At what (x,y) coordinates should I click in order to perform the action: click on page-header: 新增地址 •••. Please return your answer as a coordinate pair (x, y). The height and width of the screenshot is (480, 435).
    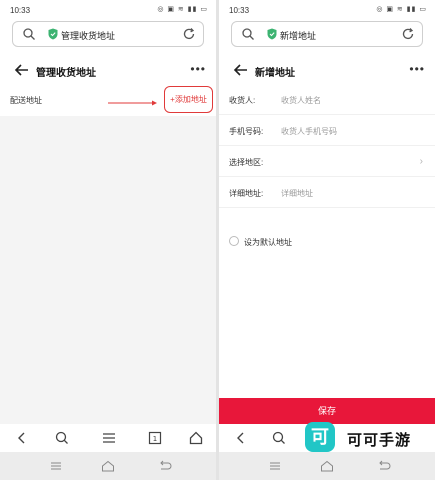
    Looking at the image, I should click on (327, 70).